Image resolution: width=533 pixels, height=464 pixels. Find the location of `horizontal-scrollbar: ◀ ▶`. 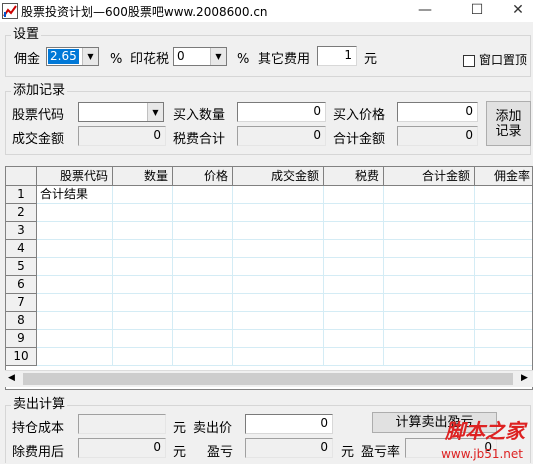

horizontal-scrollbar: ◀ ▶ is located at coordinates (269, 378).